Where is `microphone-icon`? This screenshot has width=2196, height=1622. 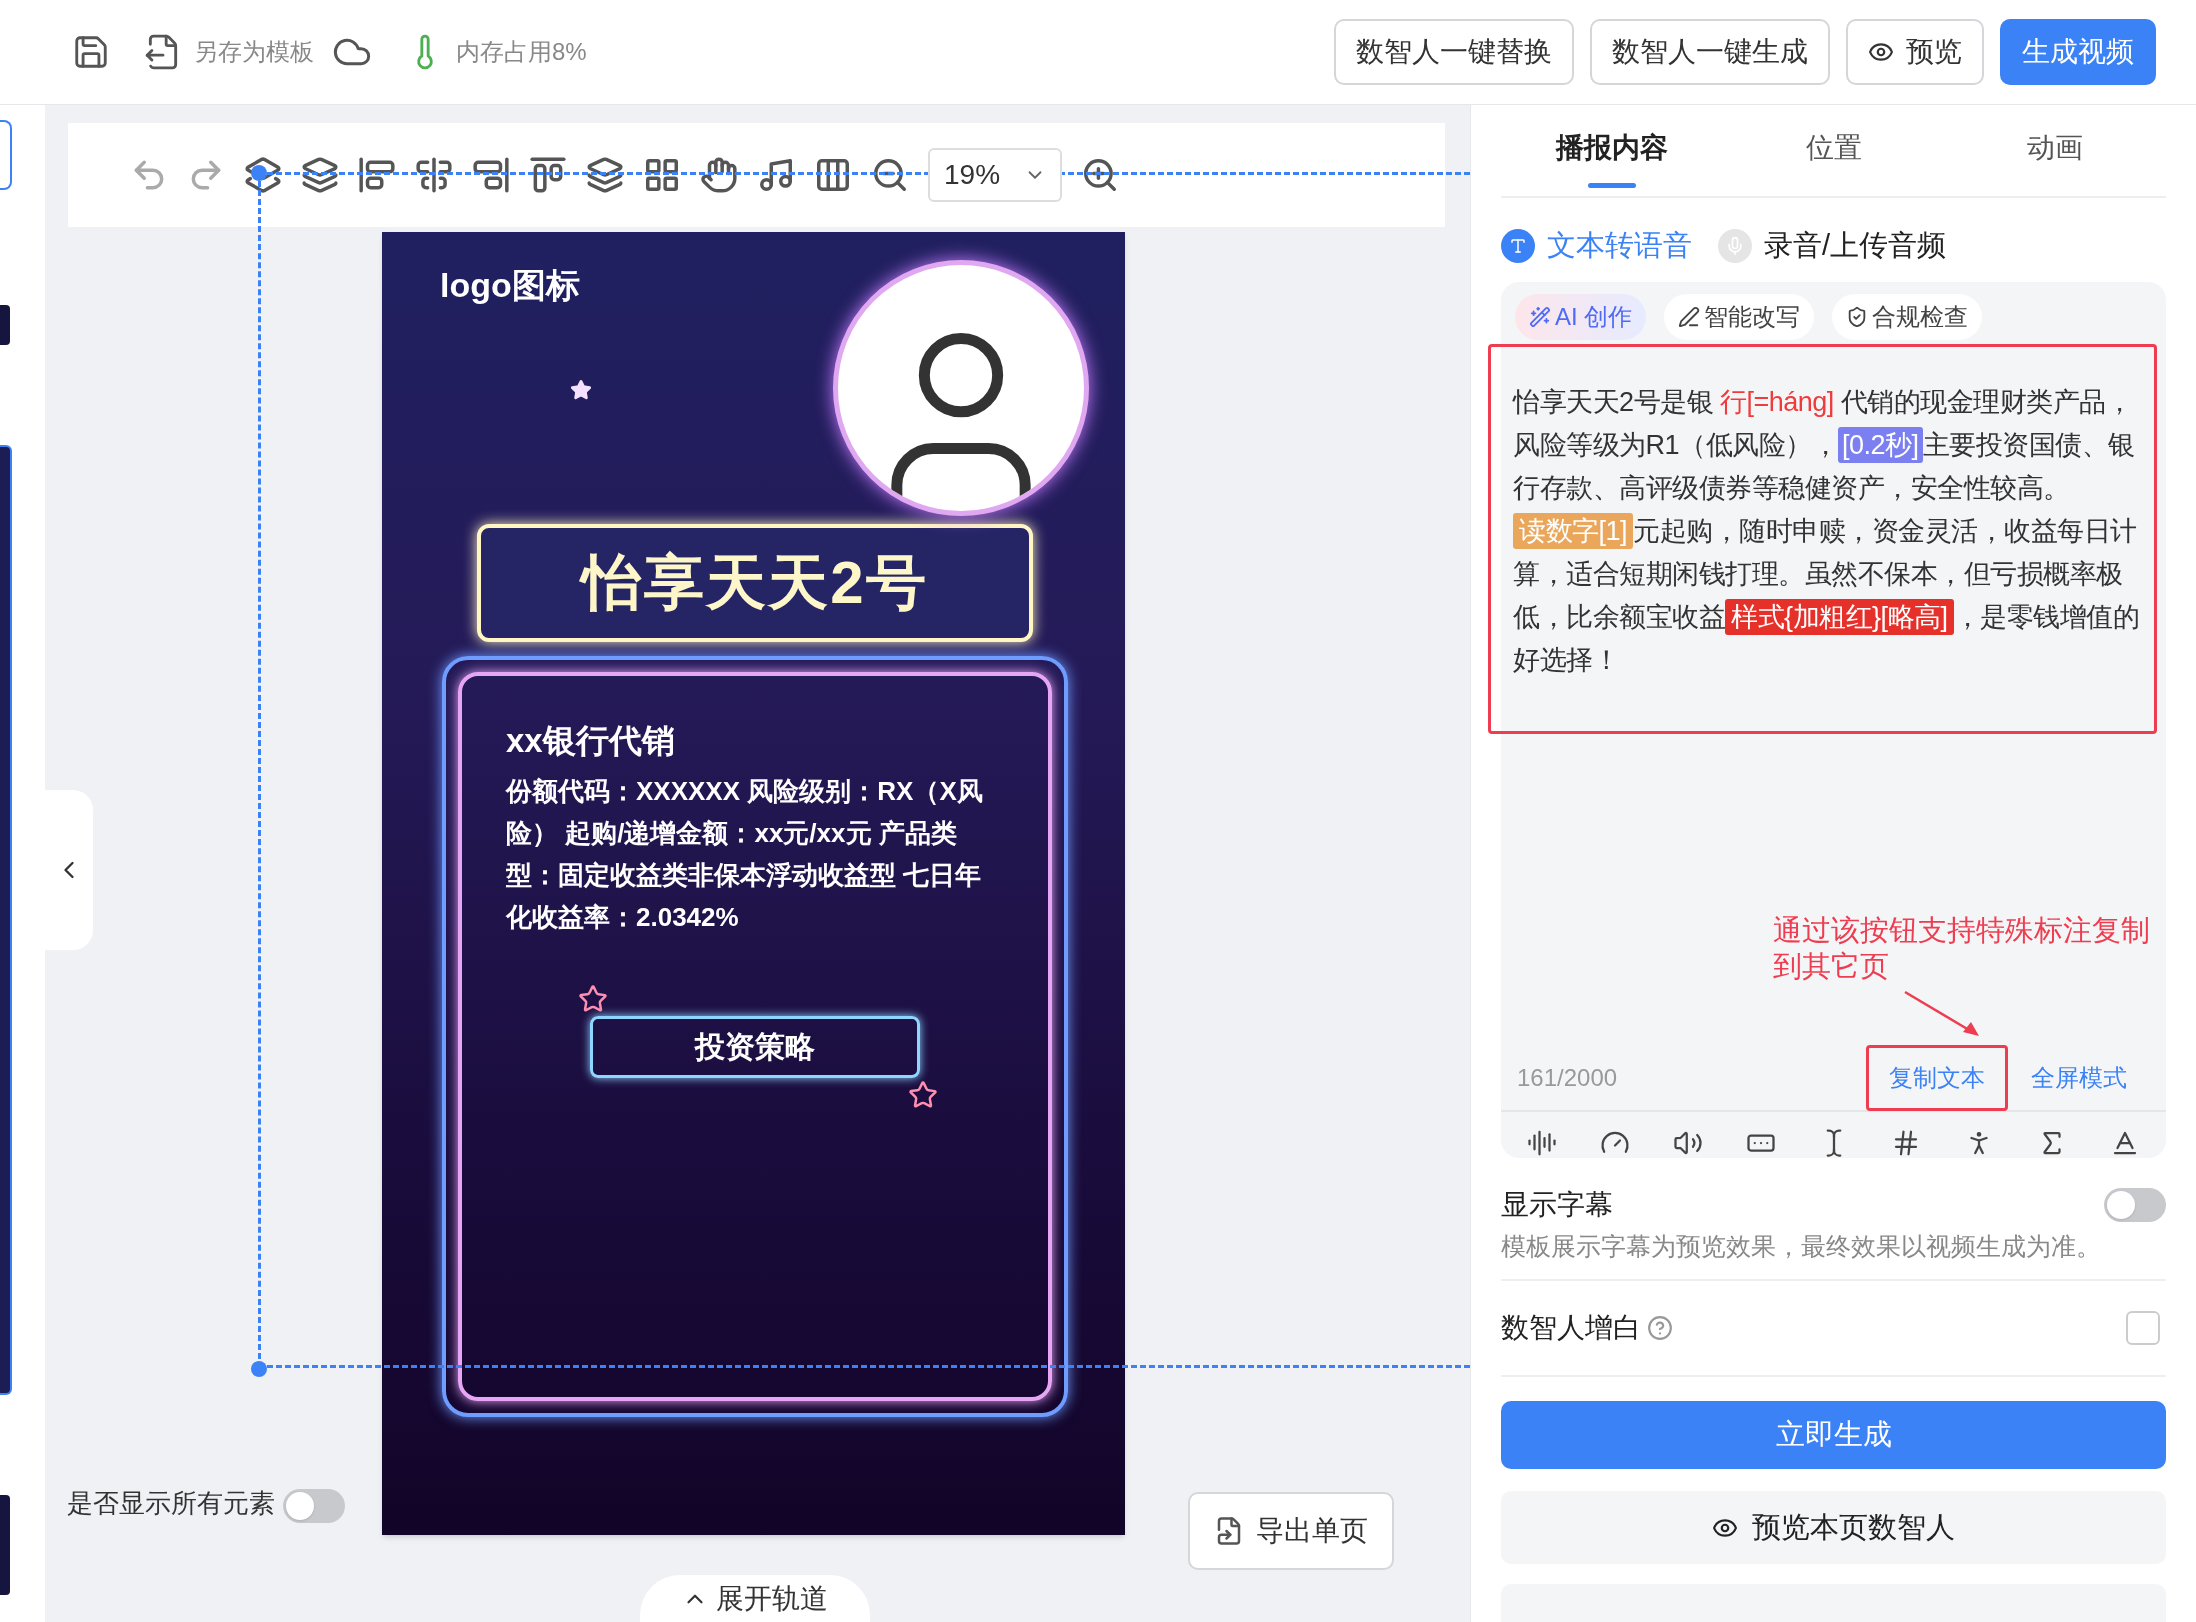
microphone-icon is located at coordinates (1735, 246).